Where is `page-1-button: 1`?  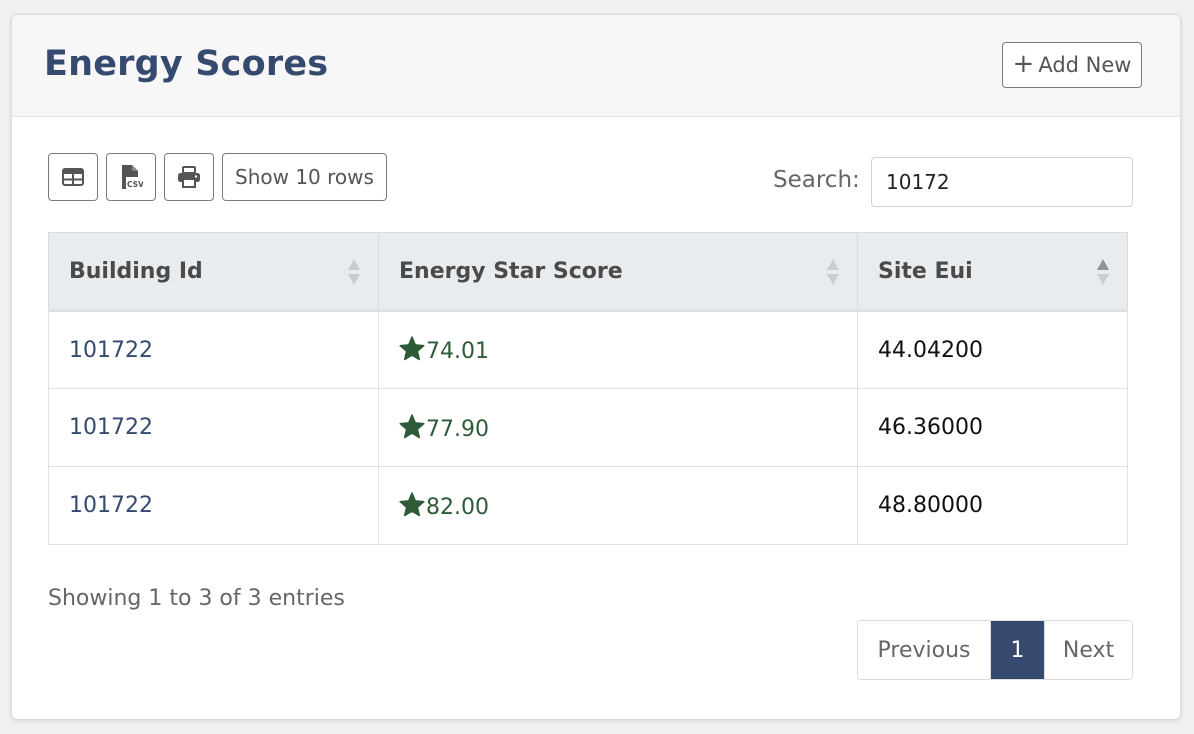 page-1-button: 1 is located at coordinates (1017, 650).